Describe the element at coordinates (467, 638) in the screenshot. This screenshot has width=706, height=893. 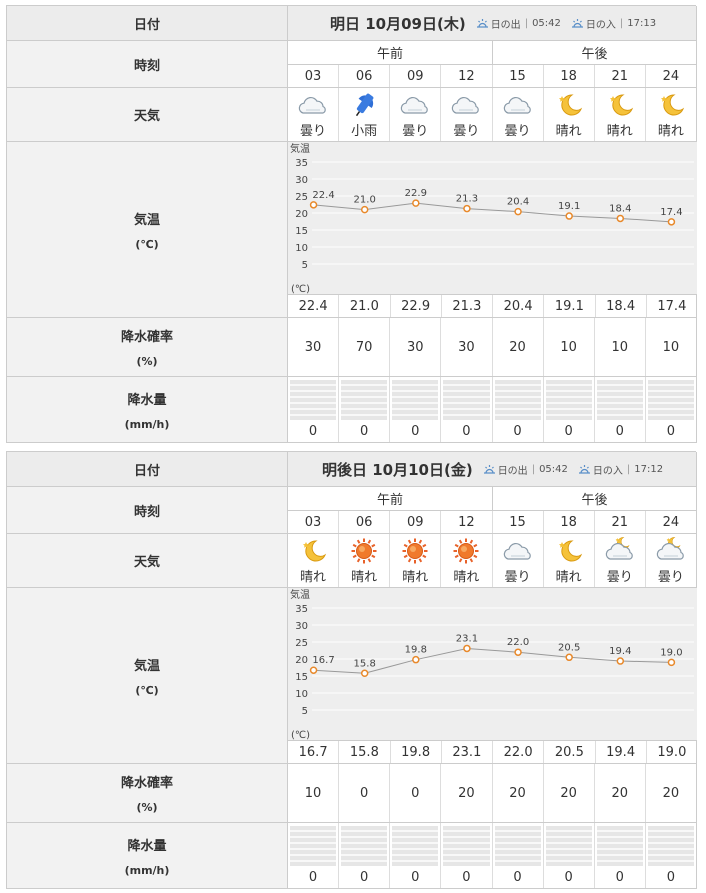
I see `temperature-data-label: 23.1` at that location.